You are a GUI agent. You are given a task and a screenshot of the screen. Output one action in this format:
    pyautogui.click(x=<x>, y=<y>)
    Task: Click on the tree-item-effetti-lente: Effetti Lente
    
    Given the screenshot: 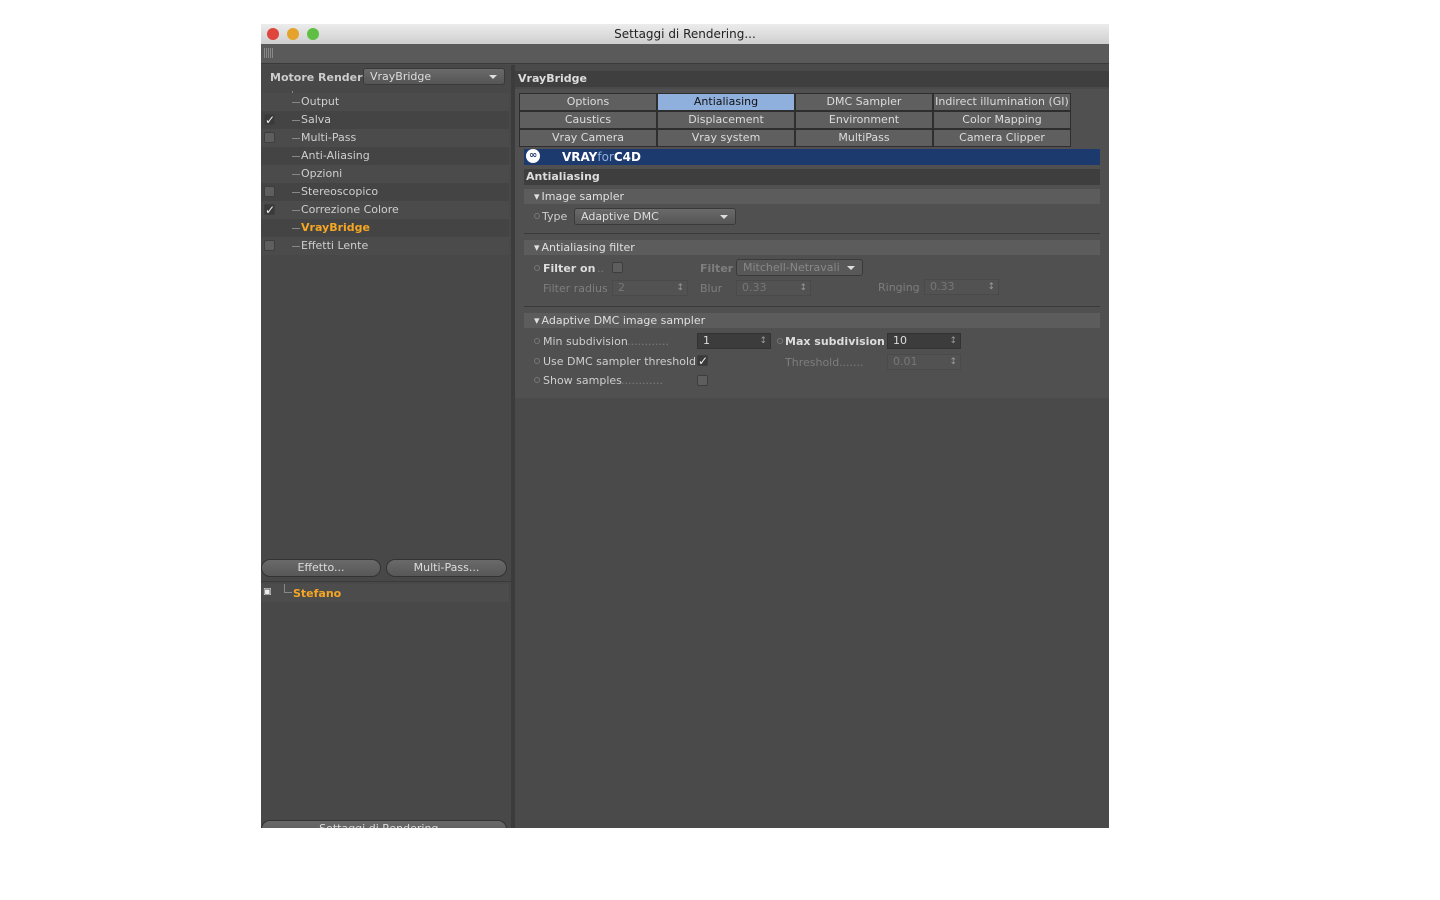 What is the action you would take?
    pyautogui.click(x=385, y=246)
    